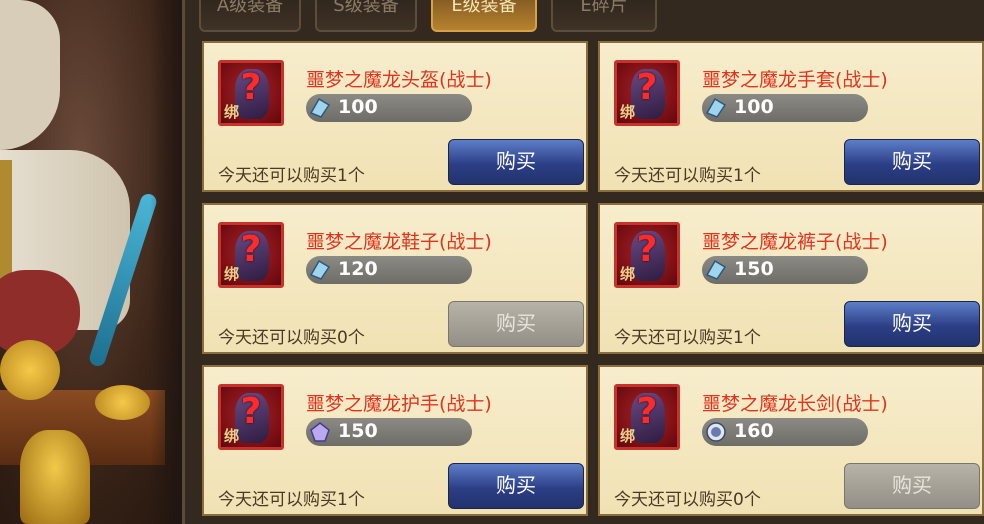 This screenshot has height=524, width=984. What do you see at coordinates (399, 242) in the screenshot?
I see `item-name: 噩梦之魔龙鞋子(战士)` at bounding box center [399, 242].